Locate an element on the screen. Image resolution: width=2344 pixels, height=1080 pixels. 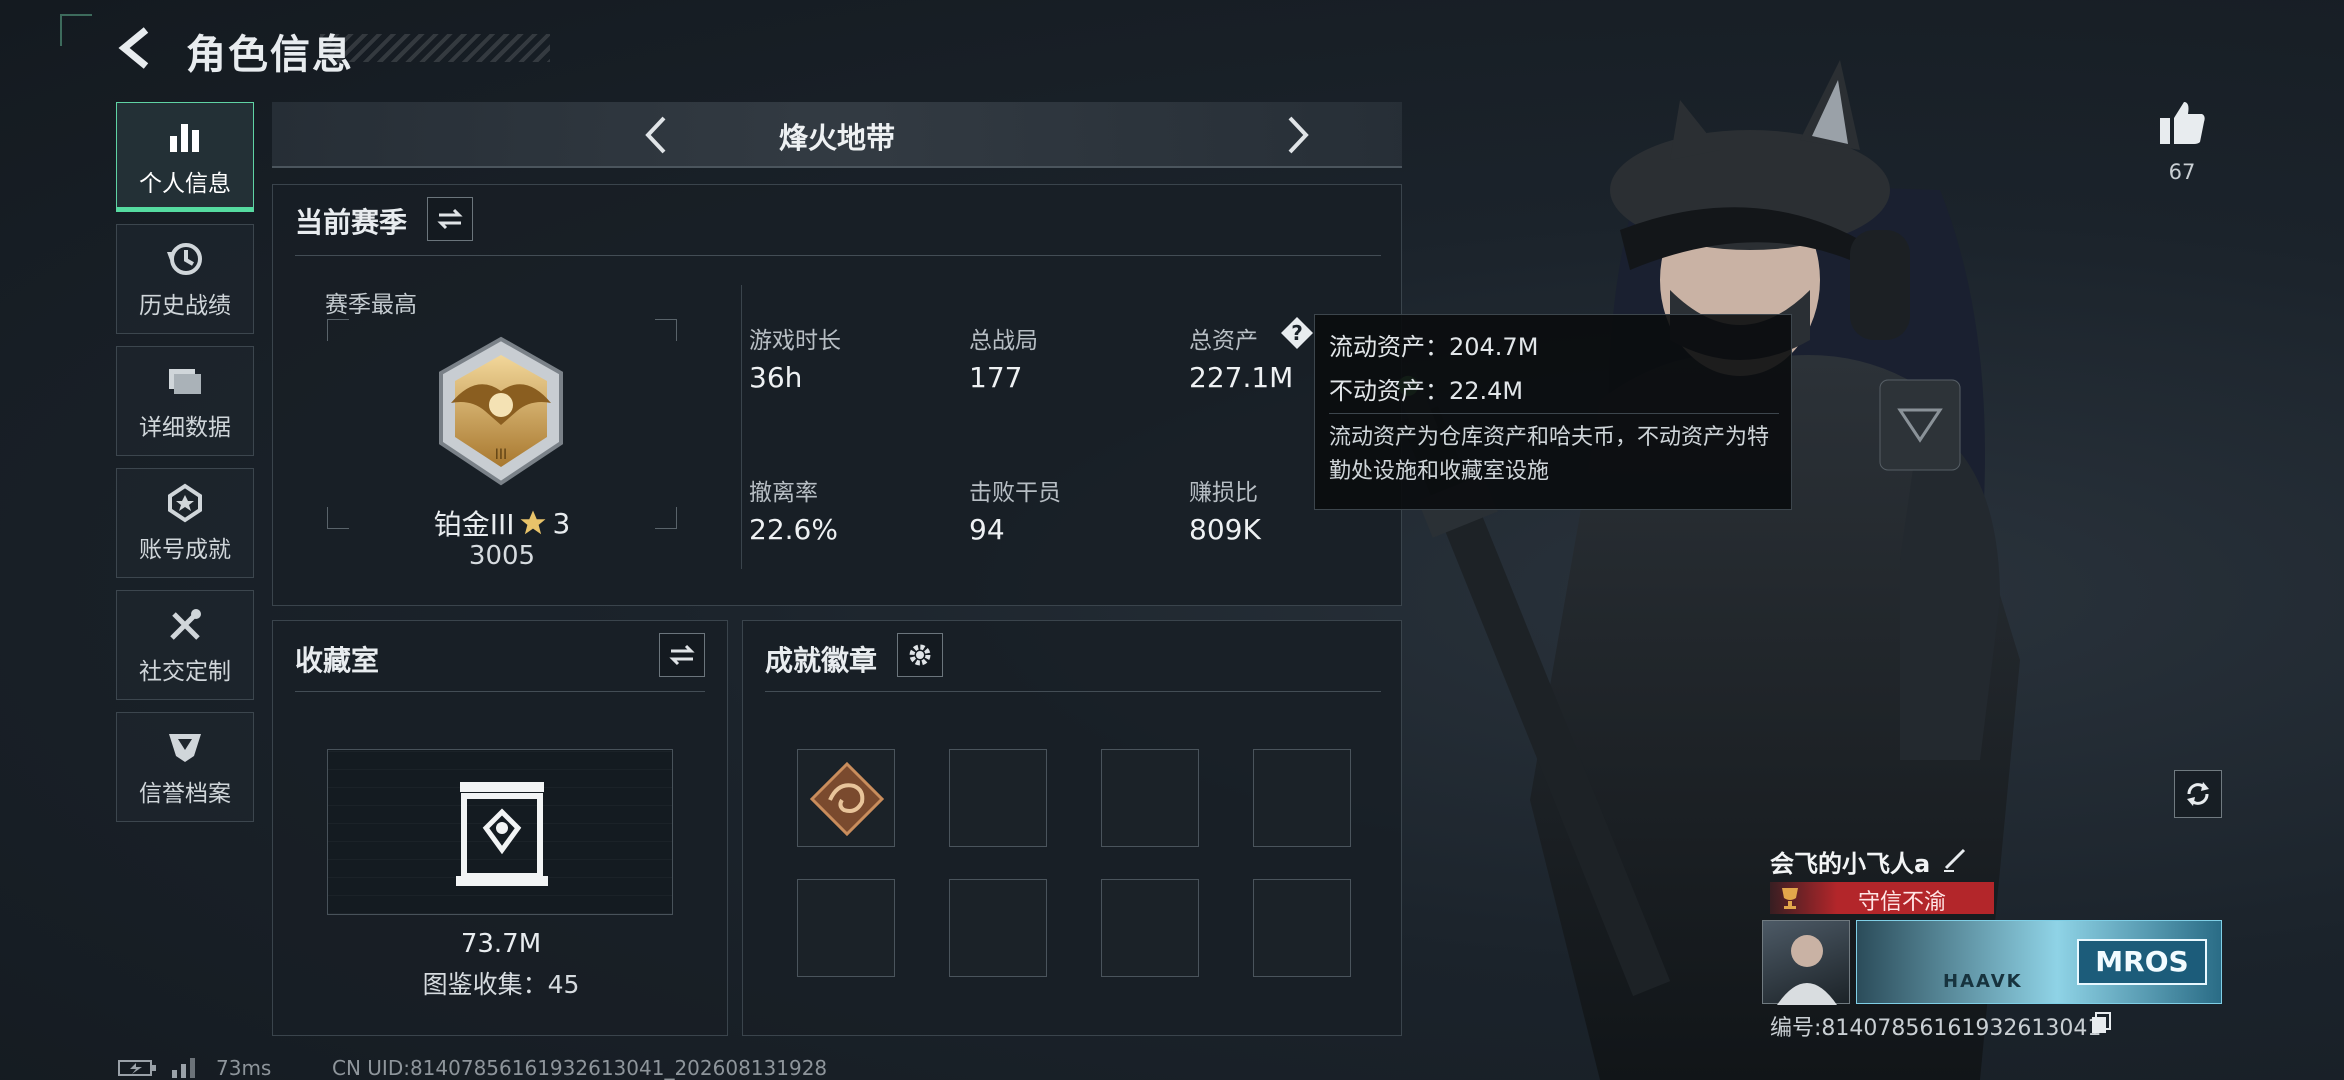
page-title: 角色信息 is located at coordinates (270, 55).